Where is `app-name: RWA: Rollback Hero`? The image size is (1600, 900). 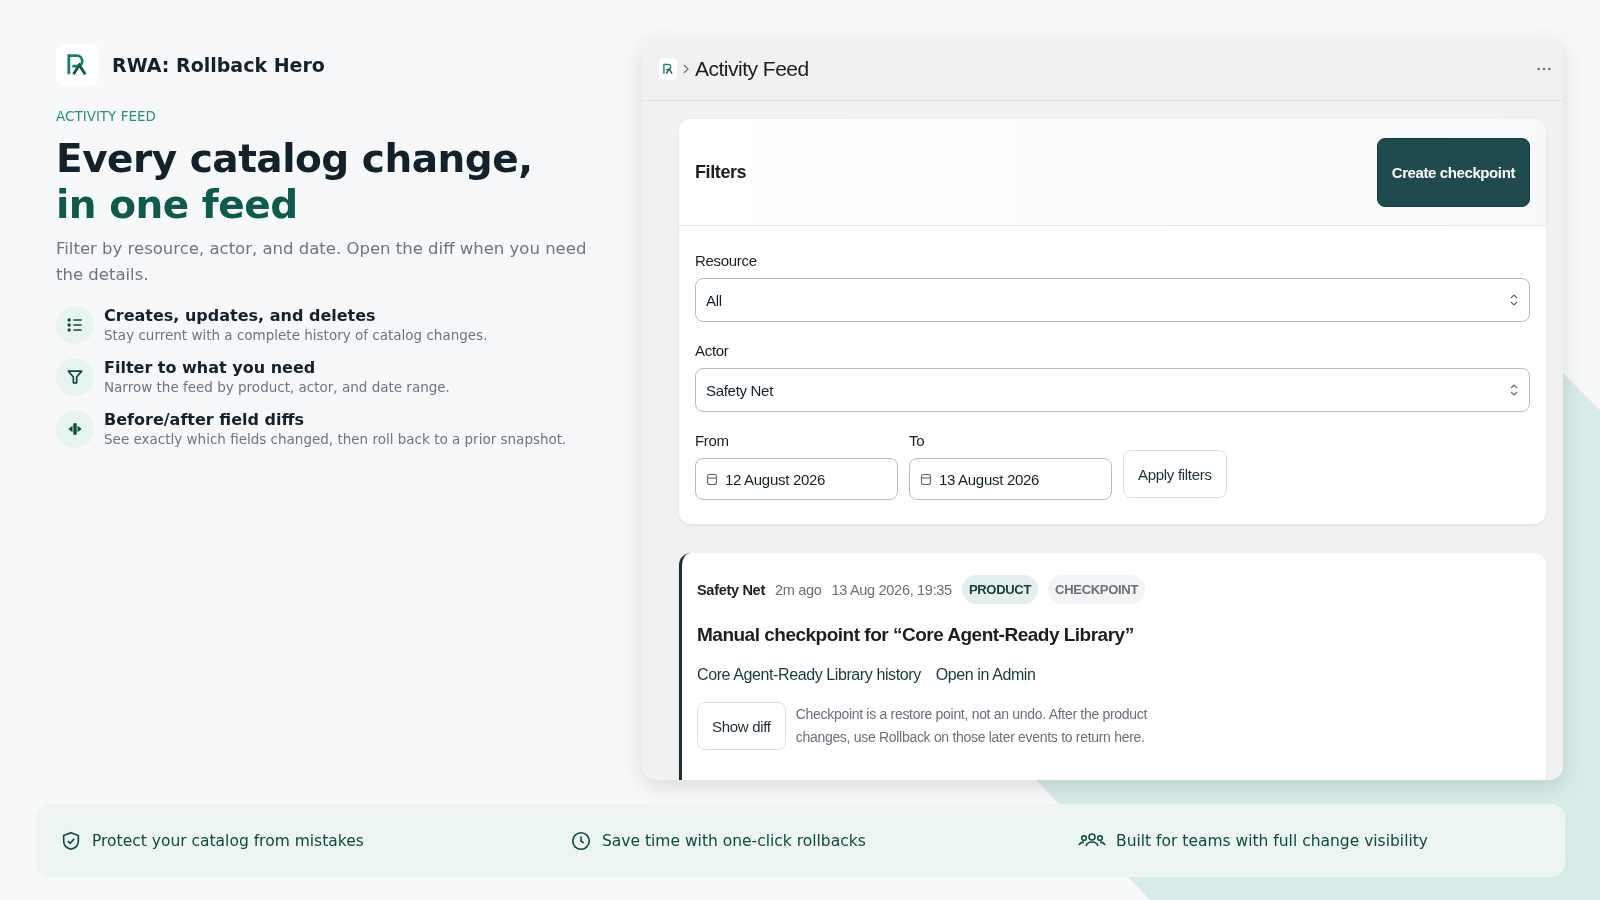
app-name: RWA: Rollback Hero is located at coordinates (218, 65).